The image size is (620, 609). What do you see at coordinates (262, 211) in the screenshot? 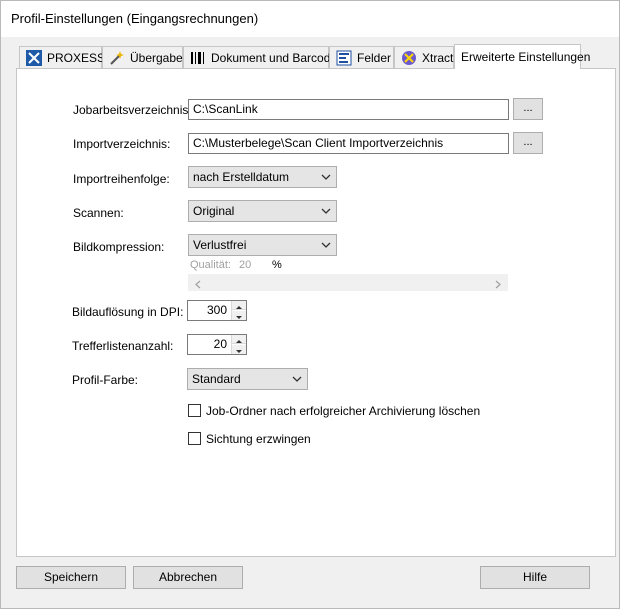
I see `scan-select: Original` at bounding box center [262, 211].